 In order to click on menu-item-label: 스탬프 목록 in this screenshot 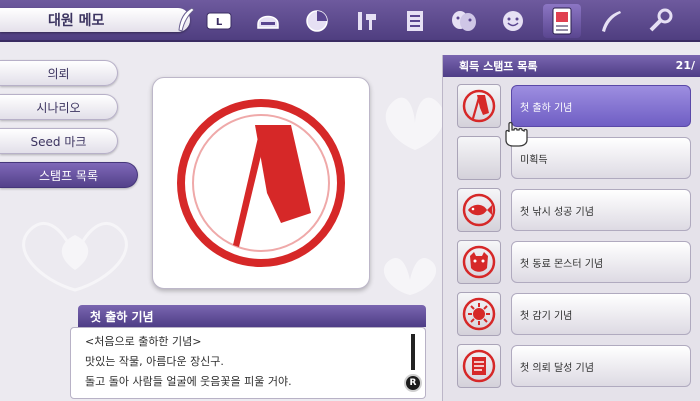, I will do `click(68, 175)`.